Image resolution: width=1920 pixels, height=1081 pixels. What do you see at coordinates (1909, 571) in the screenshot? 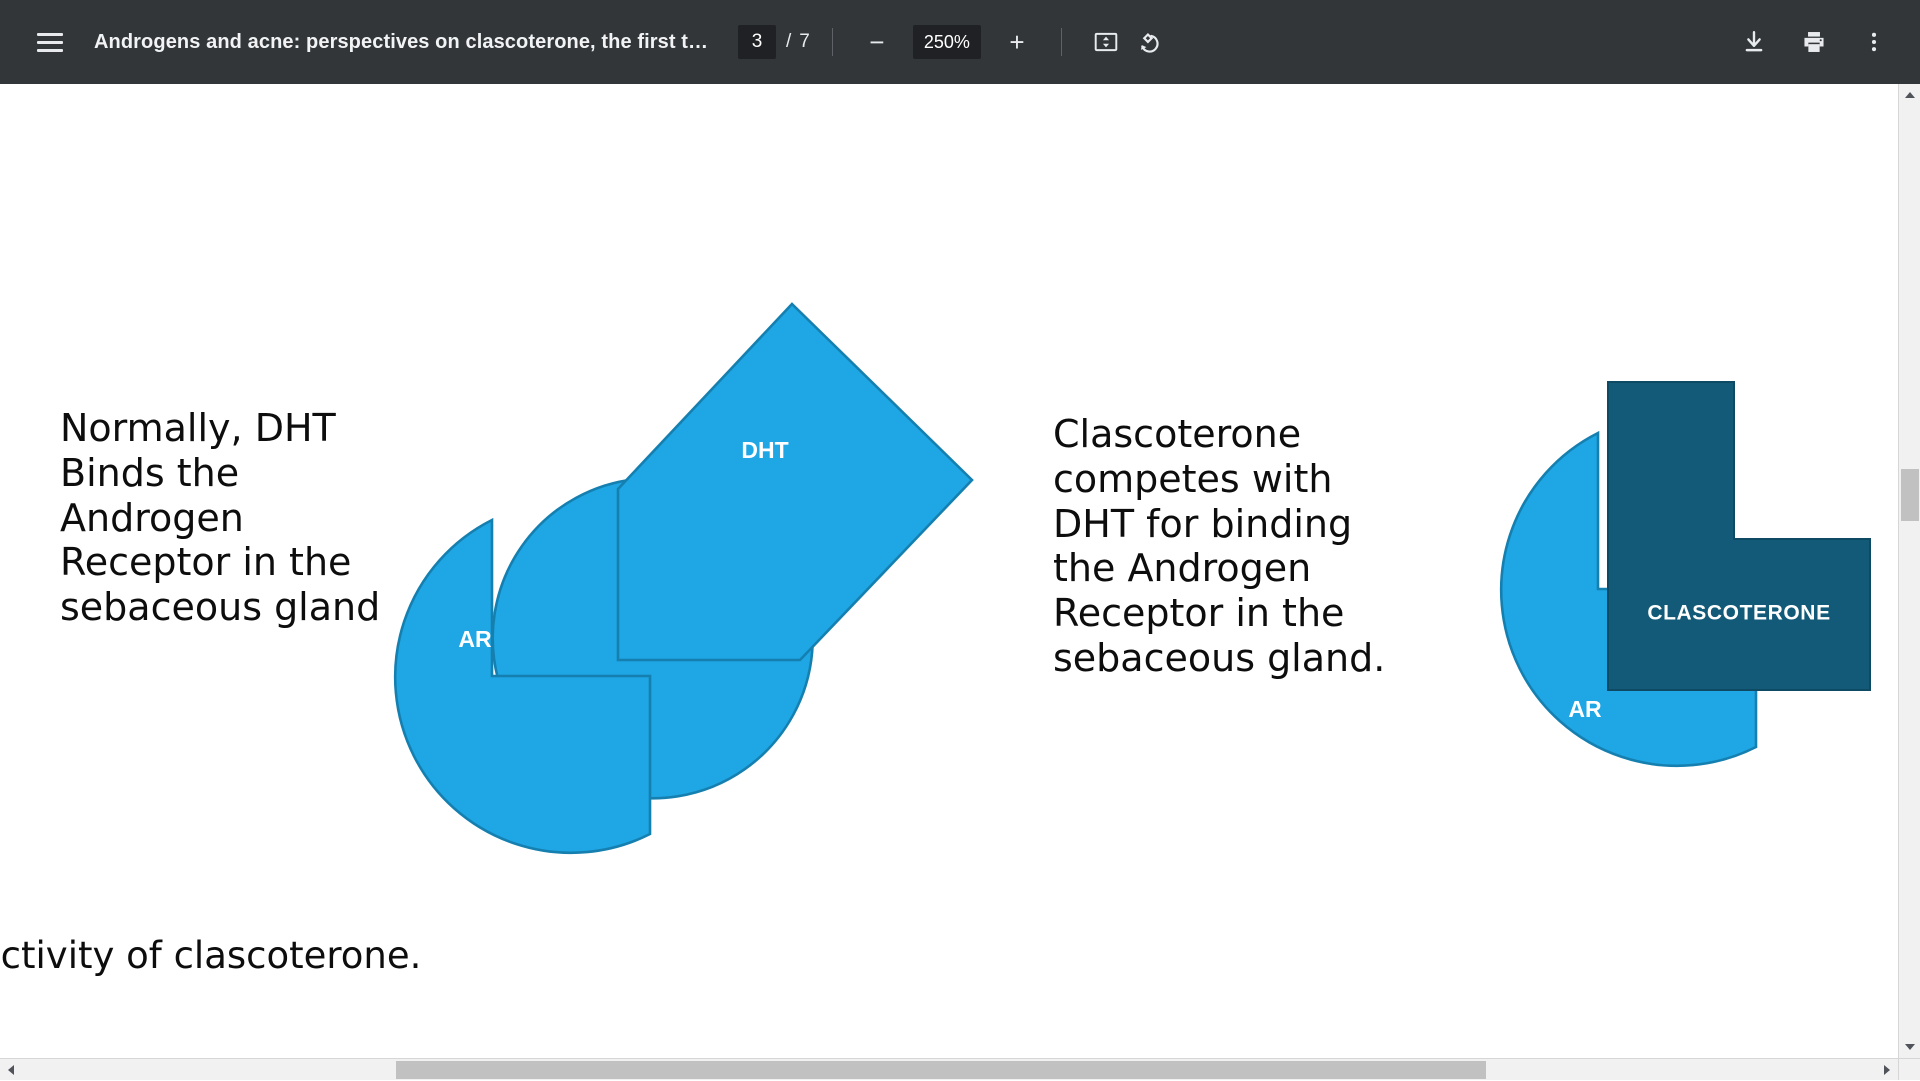
I see `vertical-scrollbar` at bounding box center [1909, 571].